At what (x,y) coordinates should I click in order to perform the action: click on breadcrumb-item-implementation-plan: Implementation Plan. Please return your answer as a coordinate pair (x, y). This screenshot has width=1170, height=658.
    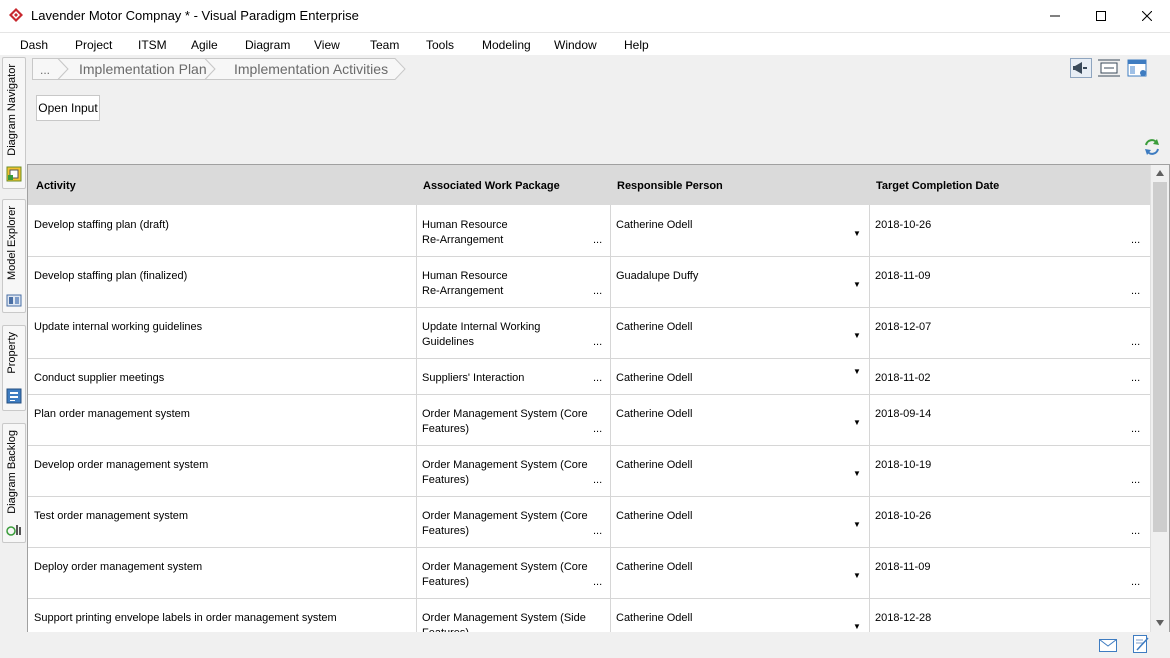
    Looking at the image, I should click on (143, 69).